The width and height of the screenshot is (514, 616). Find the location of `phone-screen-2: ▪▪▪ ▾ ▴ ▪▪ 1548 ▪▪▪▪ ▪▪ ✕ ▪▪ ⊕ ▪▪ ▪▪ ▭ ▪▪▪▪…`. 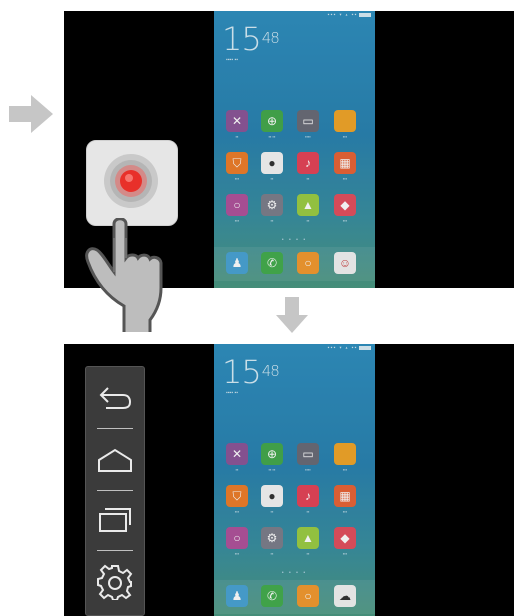

phone-screen-2: ▪▪▪ ▾ ▴ ▪▪ 1548 ▪▪▪▪ ▪▪ ✕ ▪▪ ⊕ ▪▪ ▪▪ ▭ ▪▪▪▪… is located at coordinates (294, 480).